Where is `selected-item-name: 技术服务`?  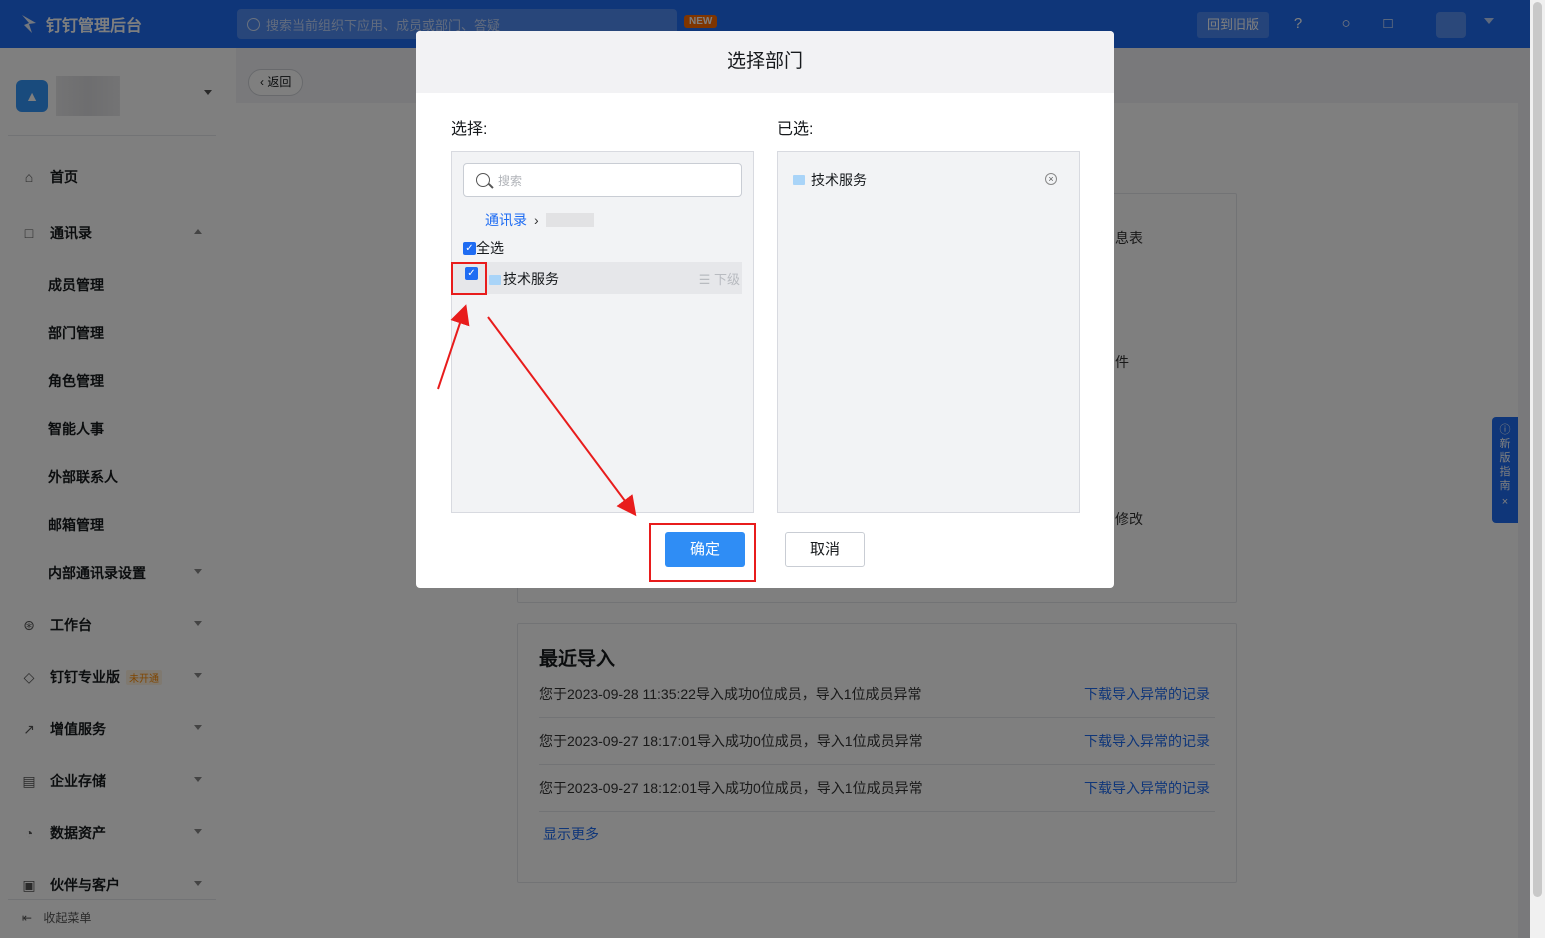 selected-item-name: 技术服务 is located at coordinates (839, 180).